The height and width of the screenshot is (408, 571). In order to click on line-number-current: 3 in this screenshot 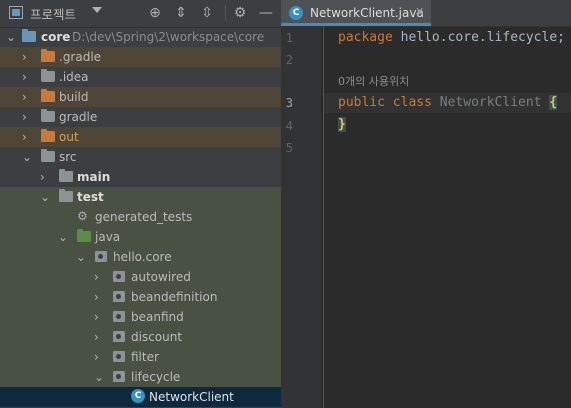, I will do `click(289, 103)`.